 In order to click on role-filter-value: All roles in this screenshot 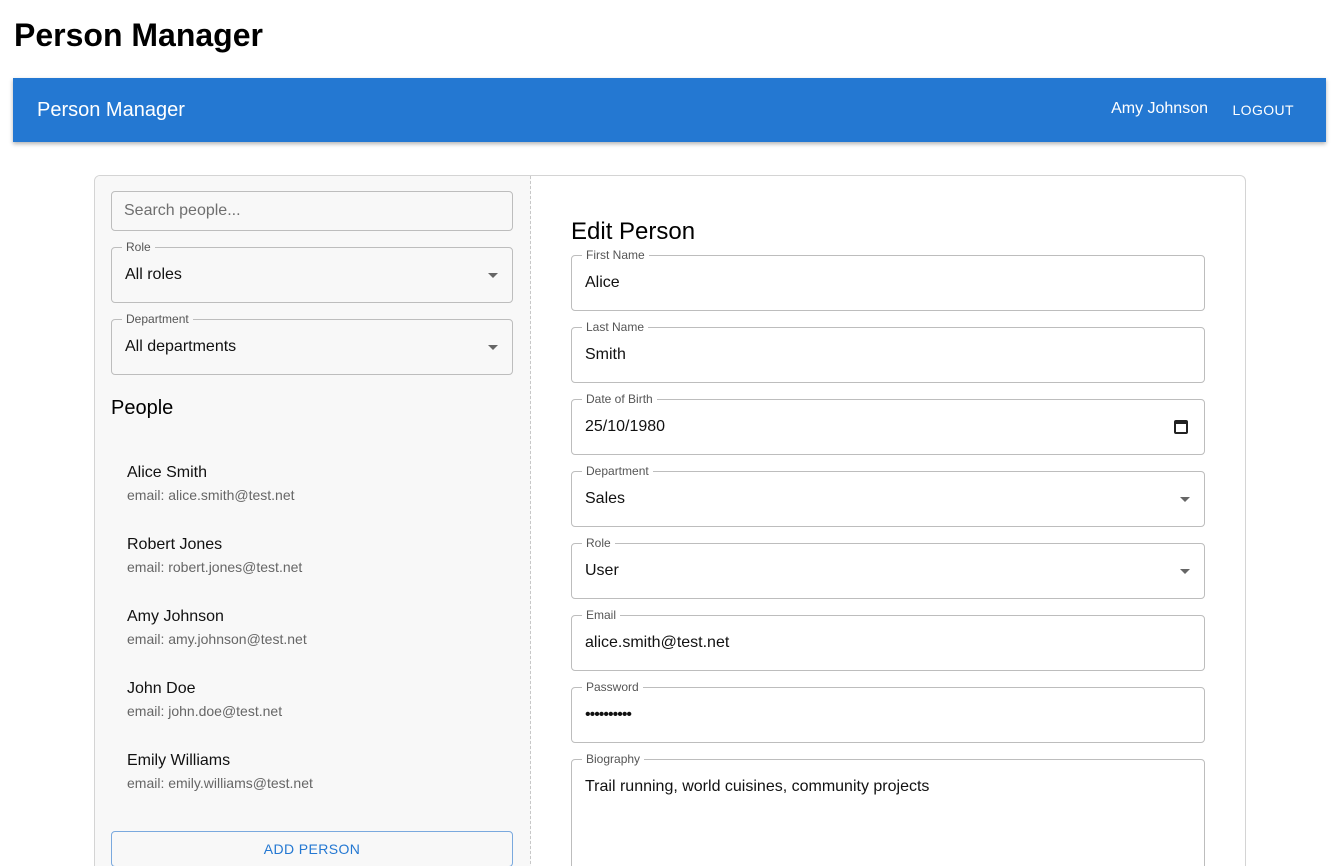, I will do `click(153, 274)`.